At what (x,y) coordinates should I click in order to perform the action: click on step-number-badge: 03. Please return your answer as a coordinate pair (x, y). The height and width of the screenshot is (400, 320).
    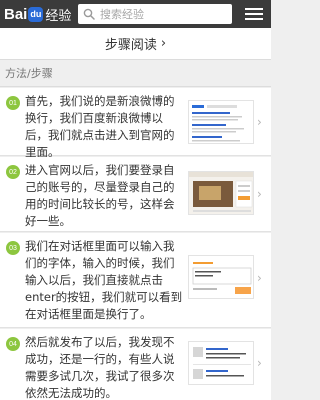
    Looking at the image, I should click on (13, 248).